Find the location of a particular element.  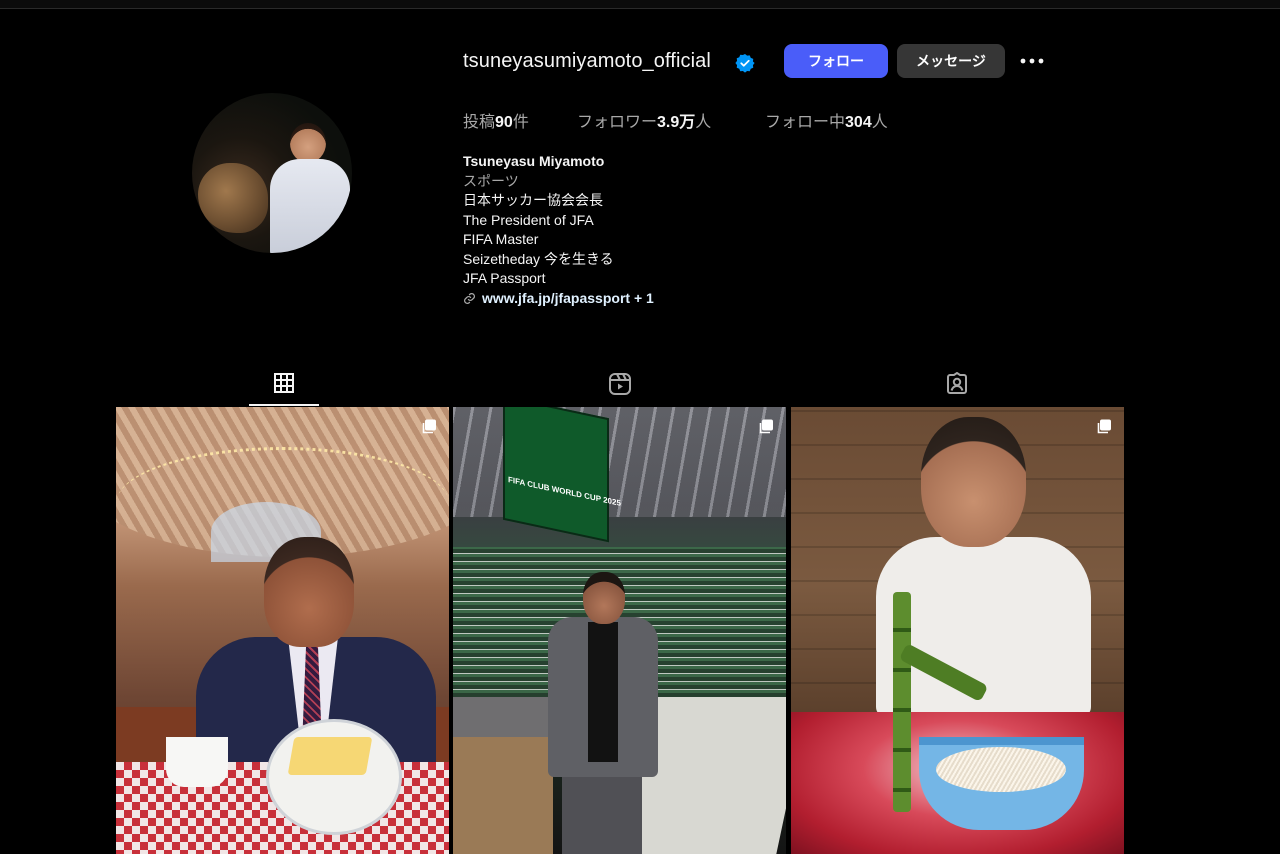

verified-badge-icon is located at coordinates (745, 63).